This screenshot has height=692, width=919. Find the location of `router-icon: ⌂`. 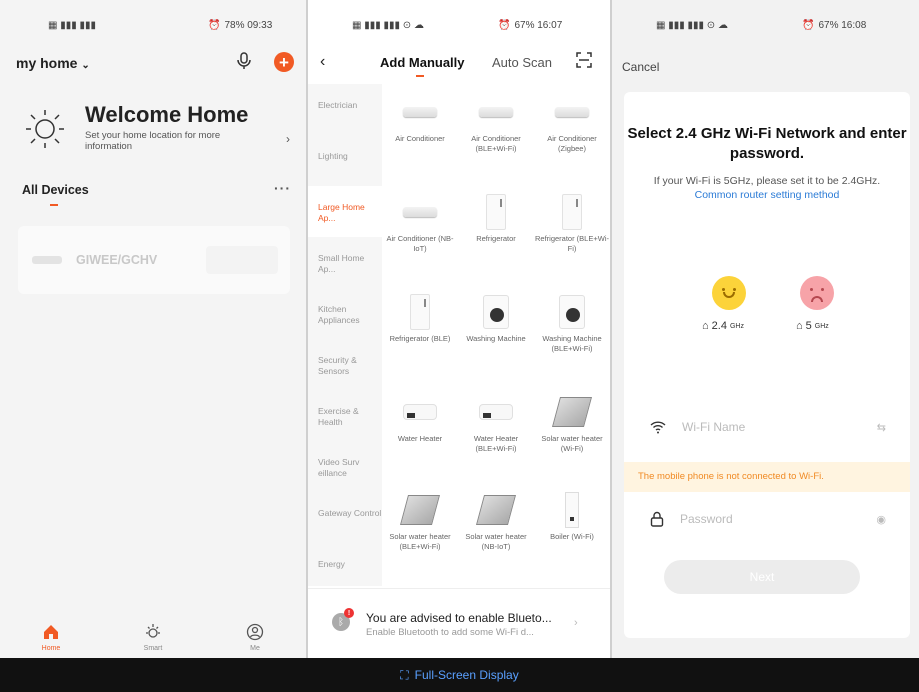

router-icon: ⌂ is located at coordinates (705, 326).